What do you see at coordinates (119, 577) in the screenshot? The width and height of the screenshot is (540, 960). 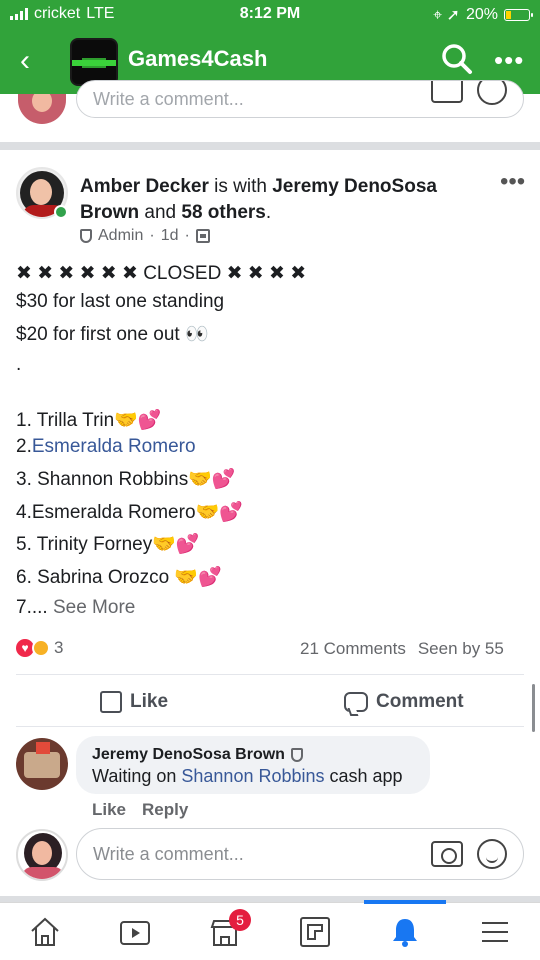 I see `post-line: 6. Sabrina Orozco 🤝💕` at bounding box center [119, 577].